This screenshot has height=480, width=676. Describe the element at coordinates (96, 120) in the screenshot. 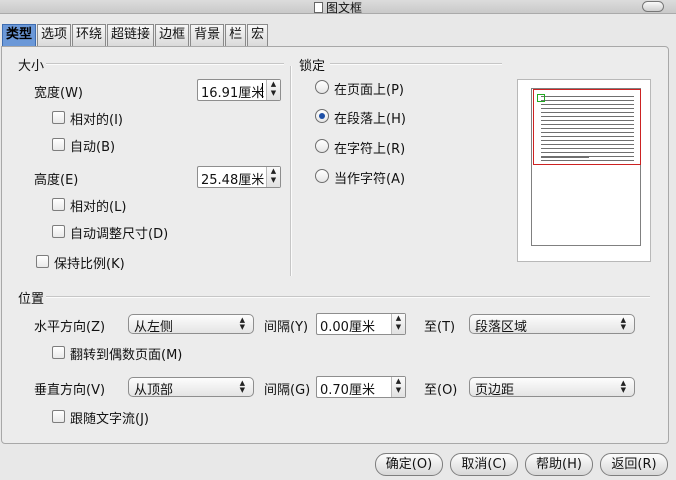

I see `width-relative-label: 相对的(I)` at that location.